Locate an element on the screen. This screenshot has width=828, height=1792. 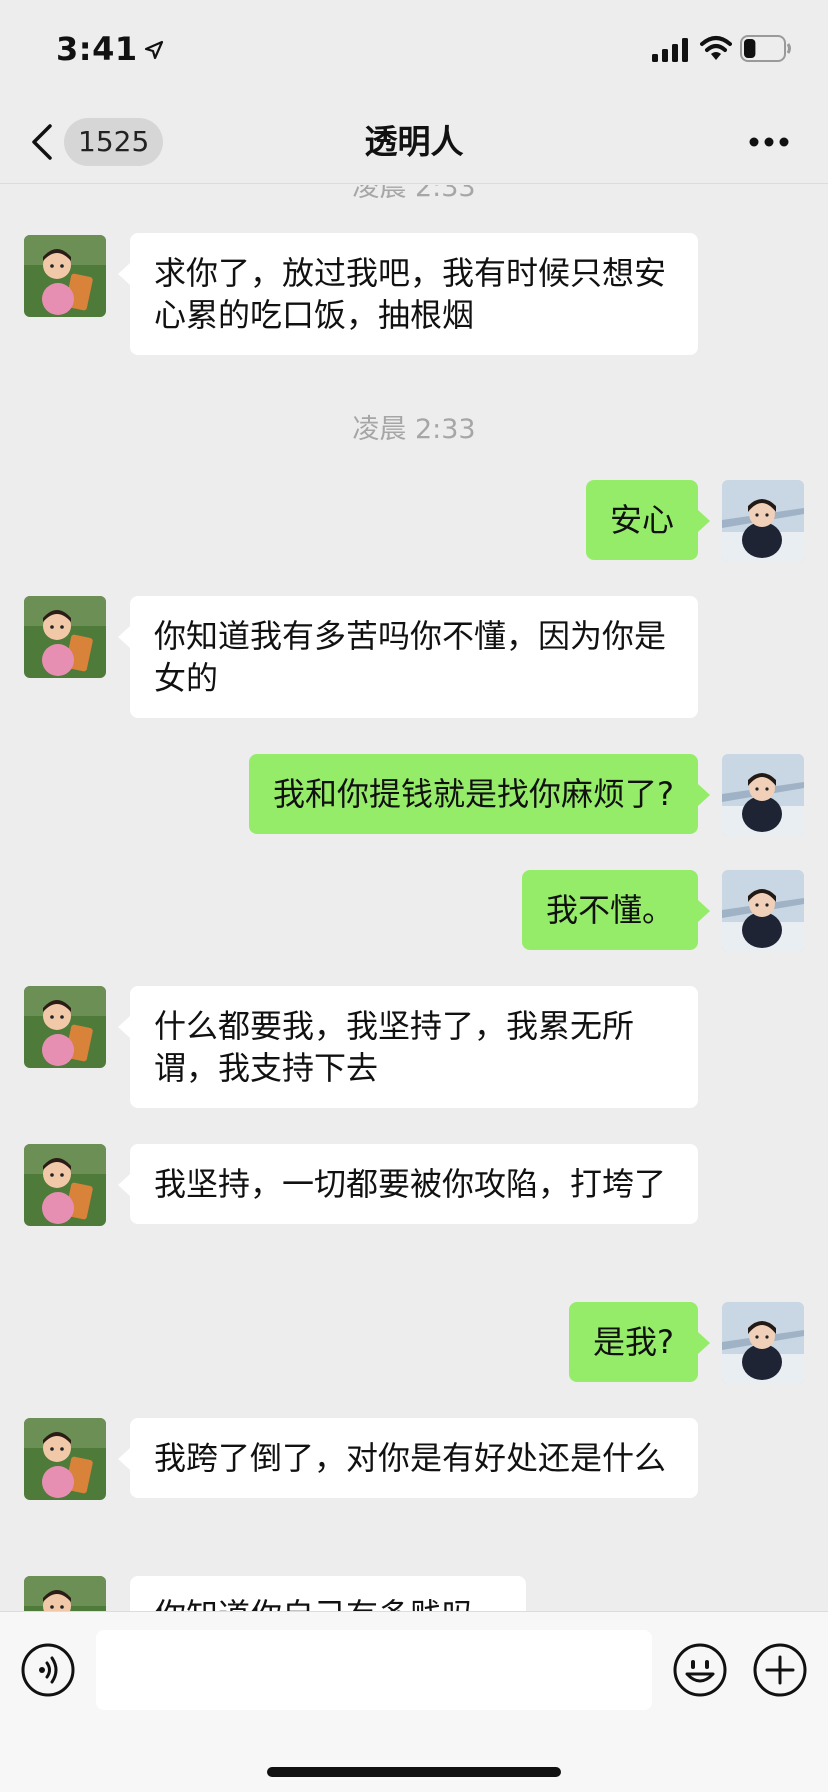
received-message: 我坚持，一切都要被你攻陷，打垮了 is located at coordinates (408, 1184).